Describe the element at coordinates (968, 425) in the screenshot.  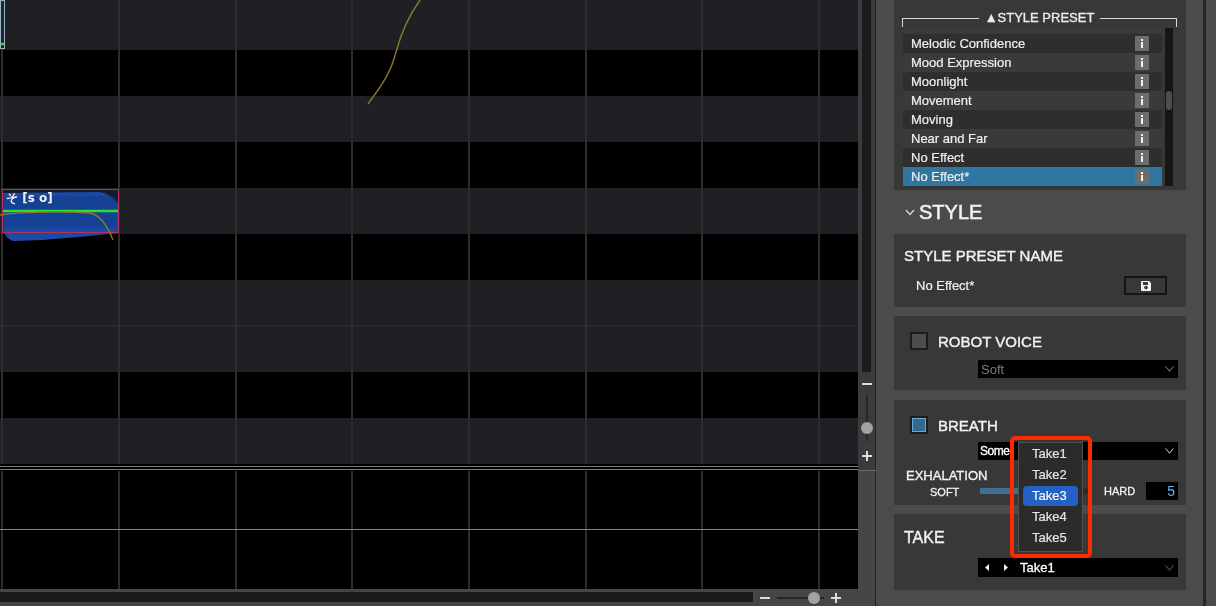
I see `checkbox-label: BREATH` at that location.